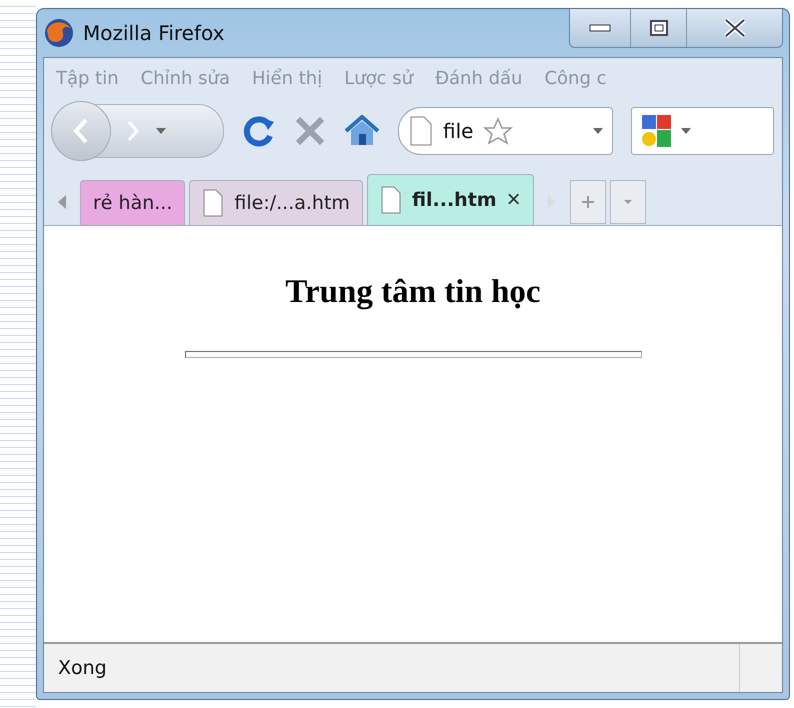  I want to click on menu-item: Công c, so click(575, 78).